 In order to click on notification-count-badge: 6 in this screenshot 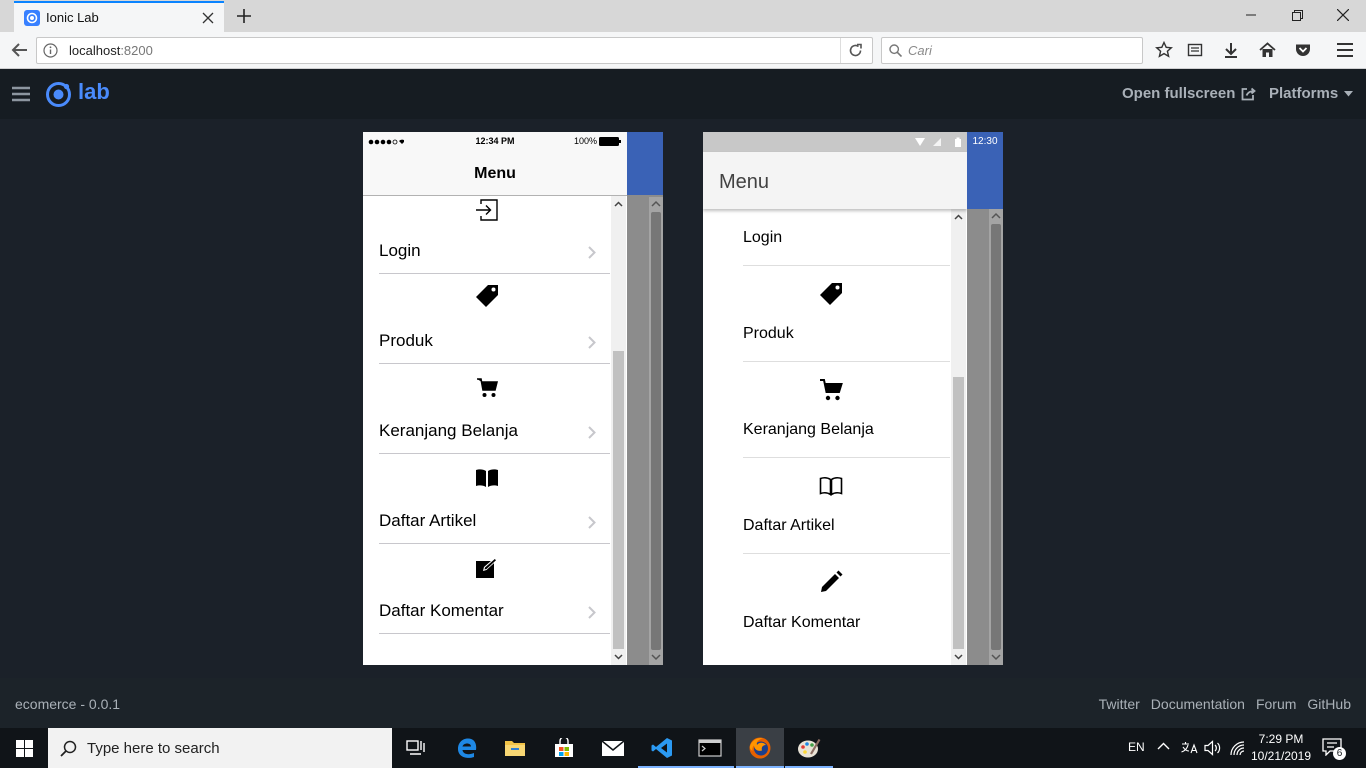, I will do `click(1339, 753)`.